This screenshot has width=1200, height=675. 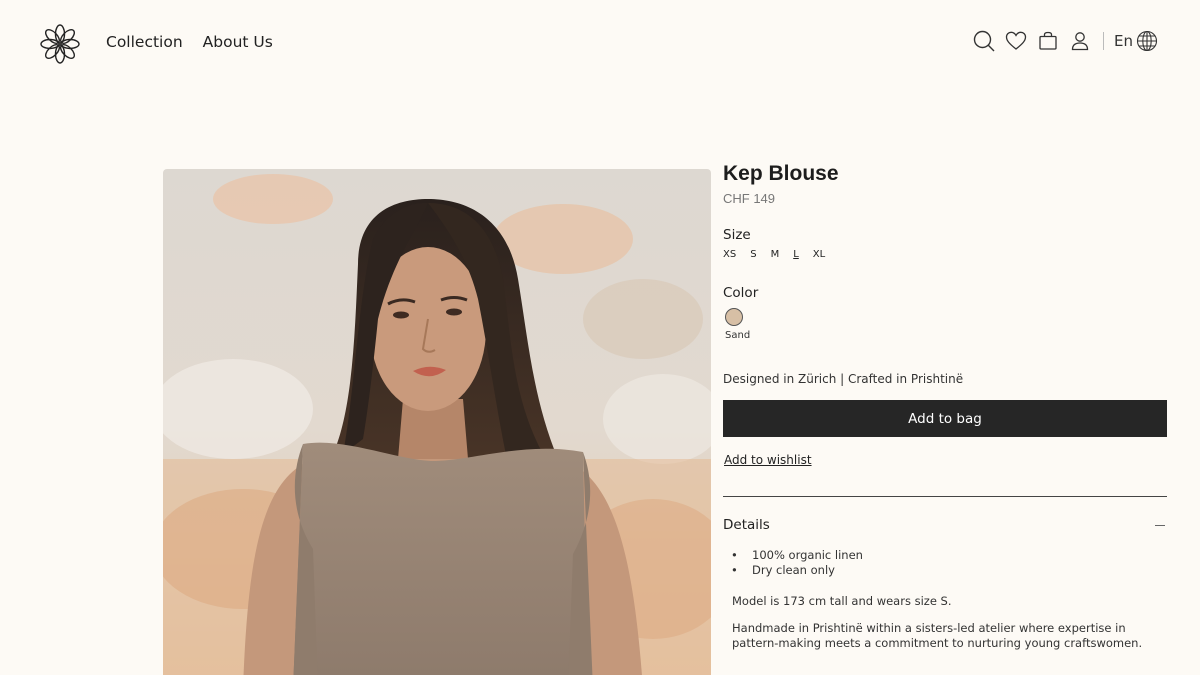 I want to click on main-nav: Collection About Us, so click(x=189, y=42).